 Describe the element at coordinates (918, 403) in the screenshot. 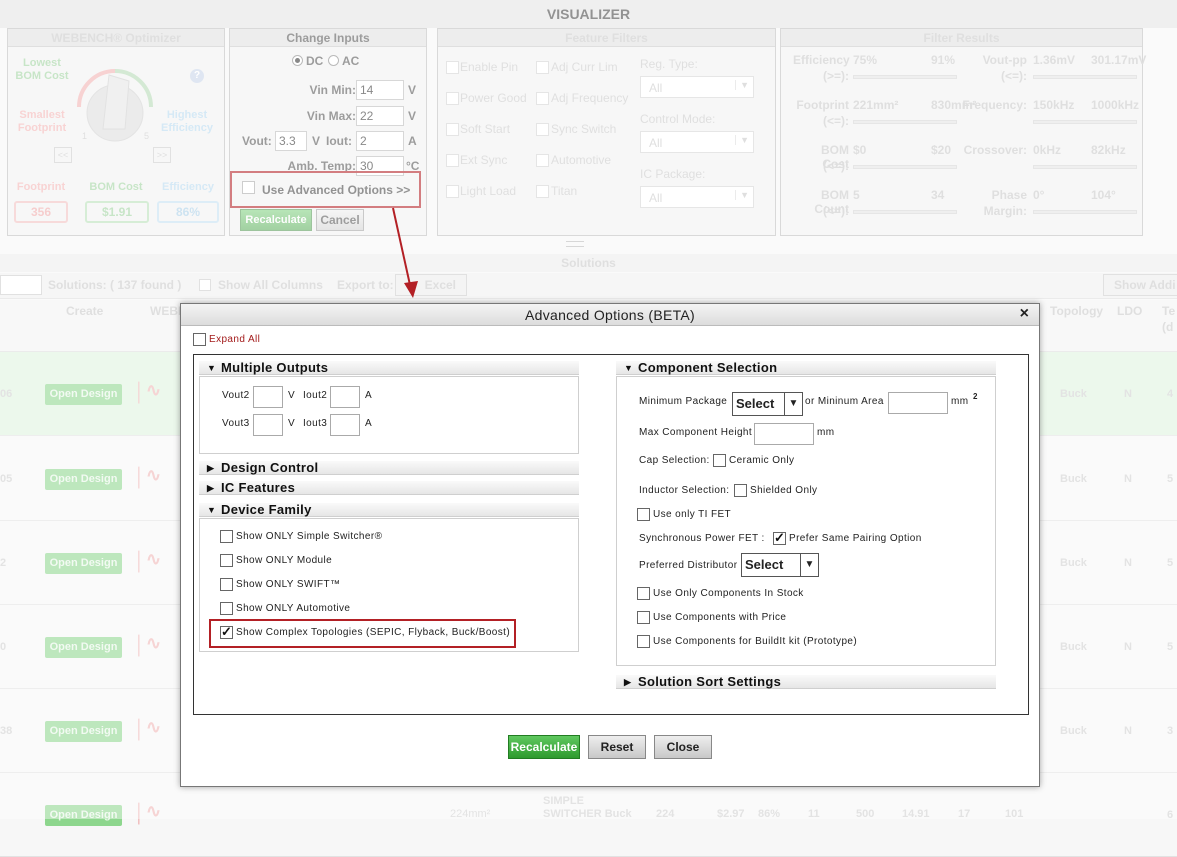

I see `min-area-input` at that location.